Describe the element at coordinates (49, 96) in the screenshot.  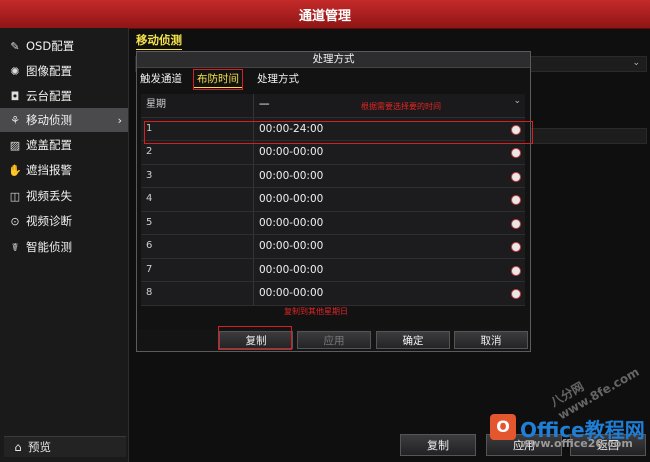
I see `sidebar-item-label: 云台配置` at that location.